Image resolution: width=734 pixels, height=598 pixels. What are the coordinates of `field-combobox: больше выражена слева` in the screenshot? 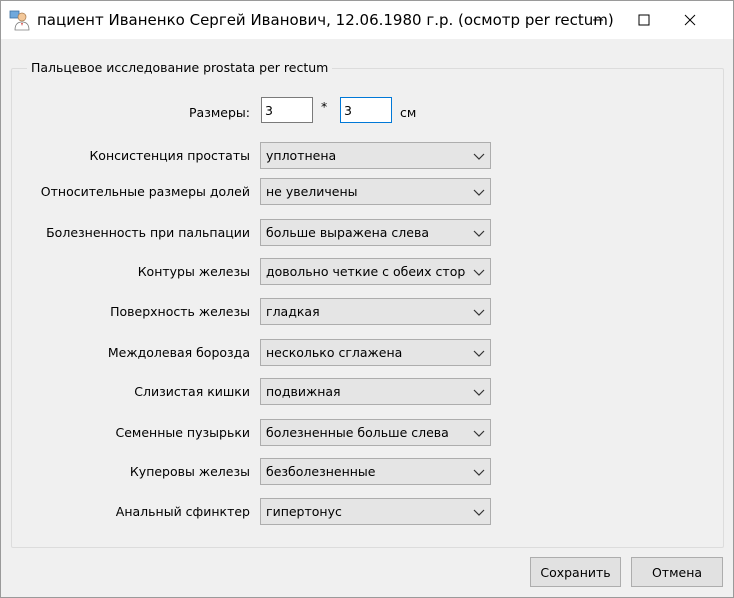 It's located at (375, 232).